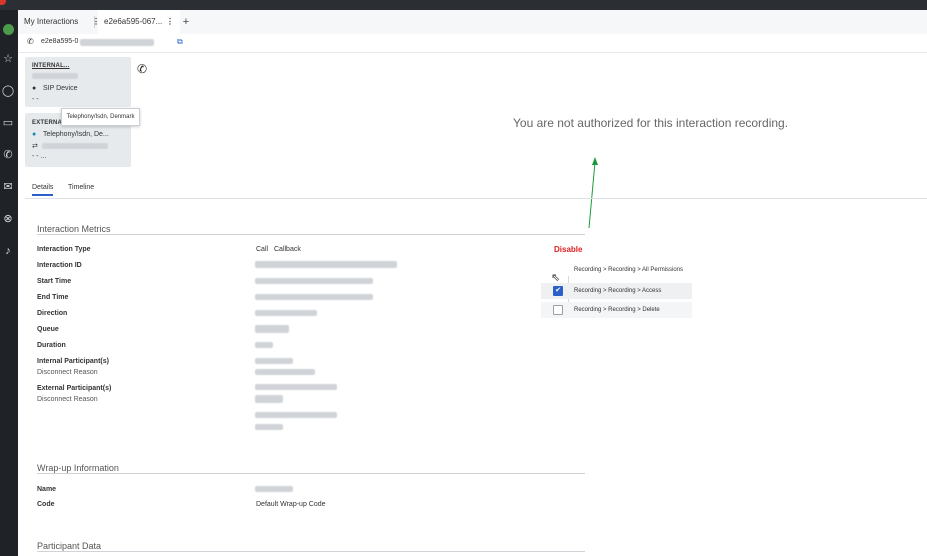  Describe the element at coordinates (78, 82) in the screenshot. I see `internal-participant-card: INTERNAL... ● SIP Device - -` at that location.